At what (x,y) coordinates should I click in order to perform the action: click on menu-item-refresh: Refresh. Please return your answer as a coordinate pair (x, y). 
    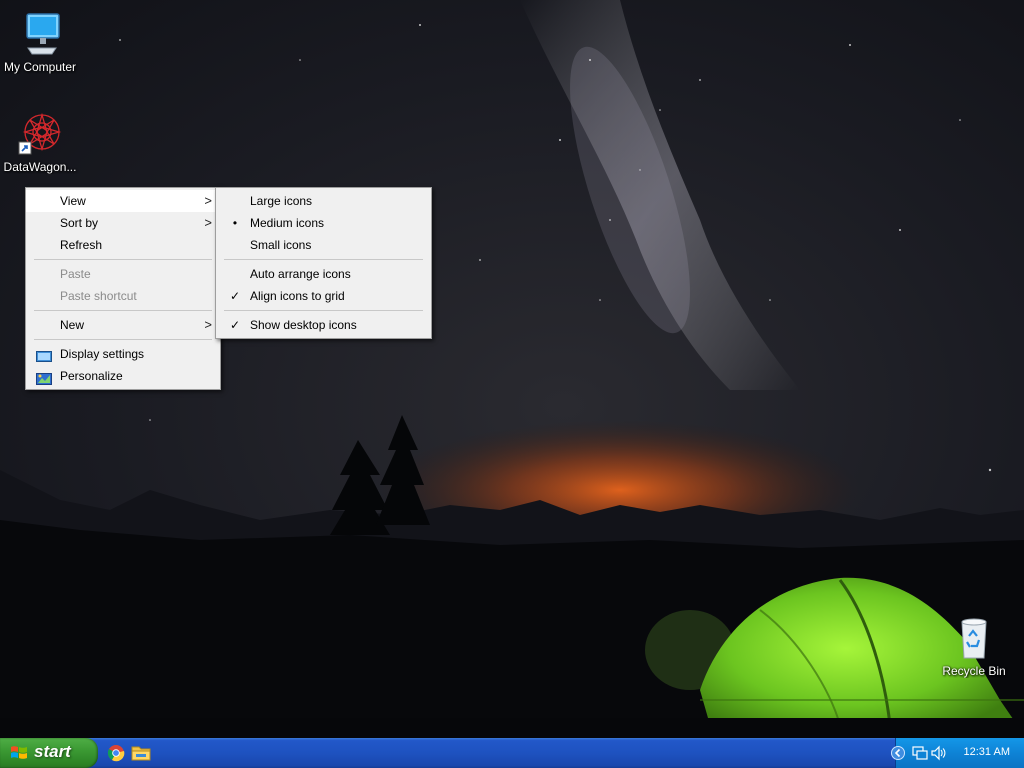
    Looking at the image, I should click on (123, 245).